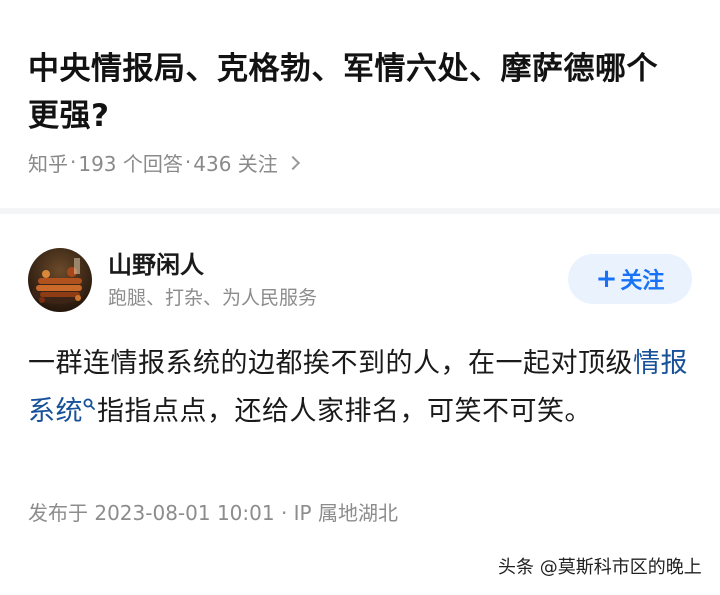  I want to click on publish-info: 发布于 2023-08-01 10:01 · IP 属地湖北, so click(213, 513).